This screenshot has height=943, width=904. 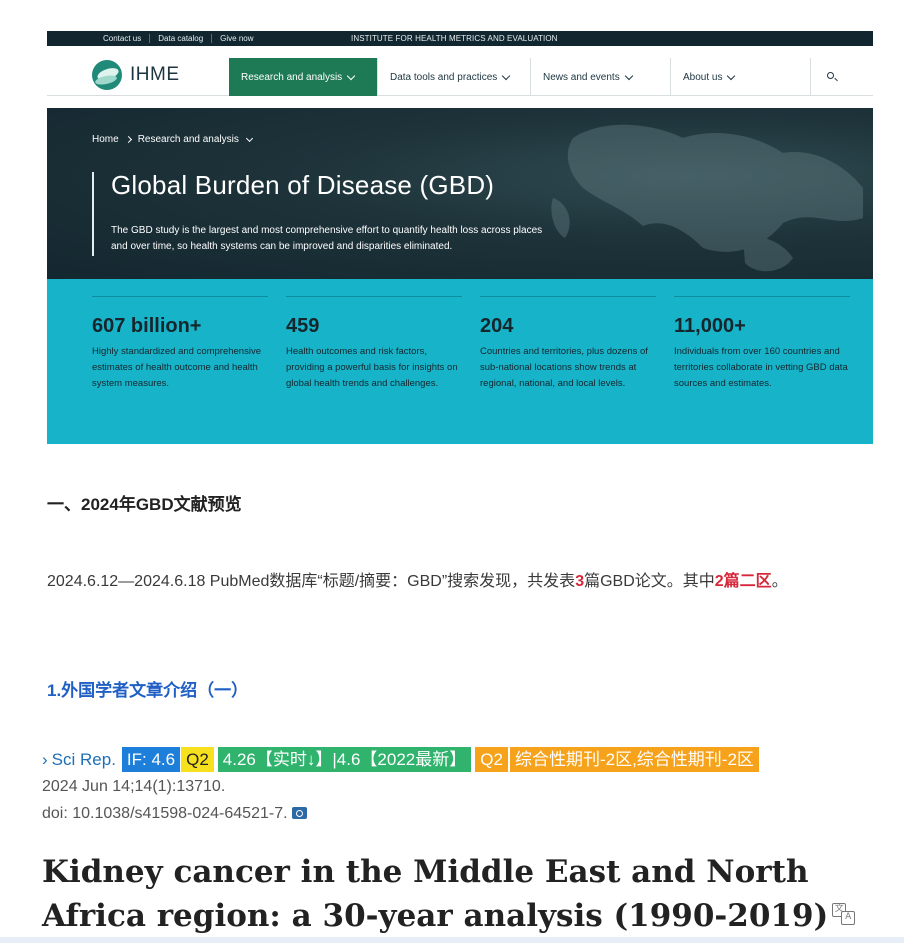 What do you see at coordinates (497, 326) in the screenshot?
I see `stat-number: 204` at bounding box center [497, 326].